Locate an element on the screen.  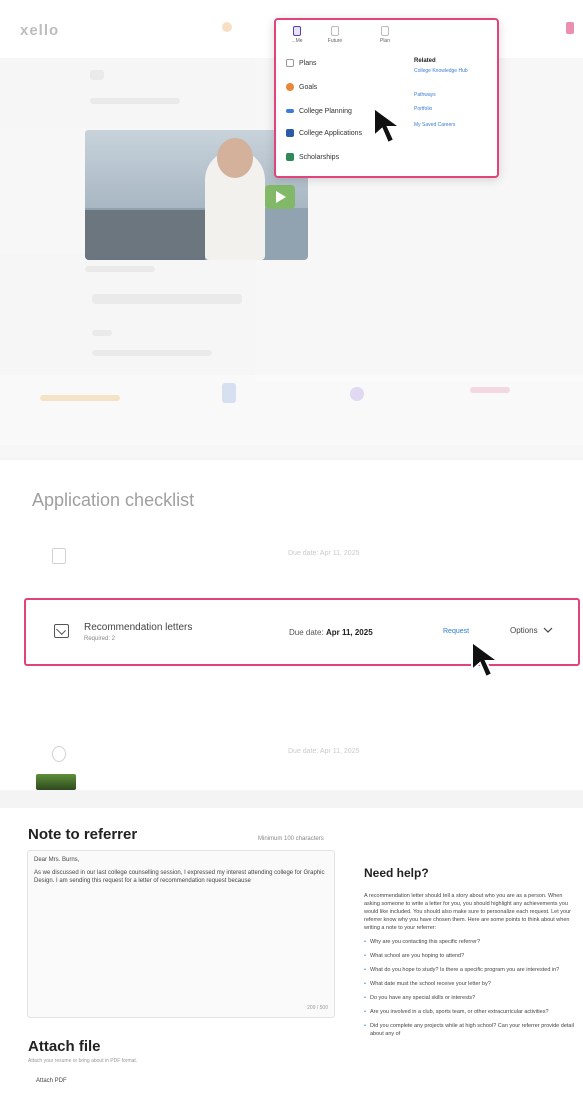
scholarships-icon is located at coordinates (290, 157).